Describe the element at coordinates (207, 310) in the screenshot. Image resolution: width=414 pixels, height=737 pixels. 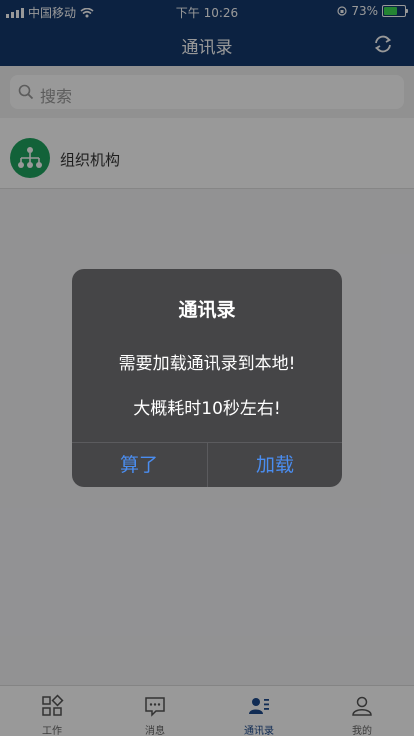
I see `dialog-title: 通讯录` at that location.